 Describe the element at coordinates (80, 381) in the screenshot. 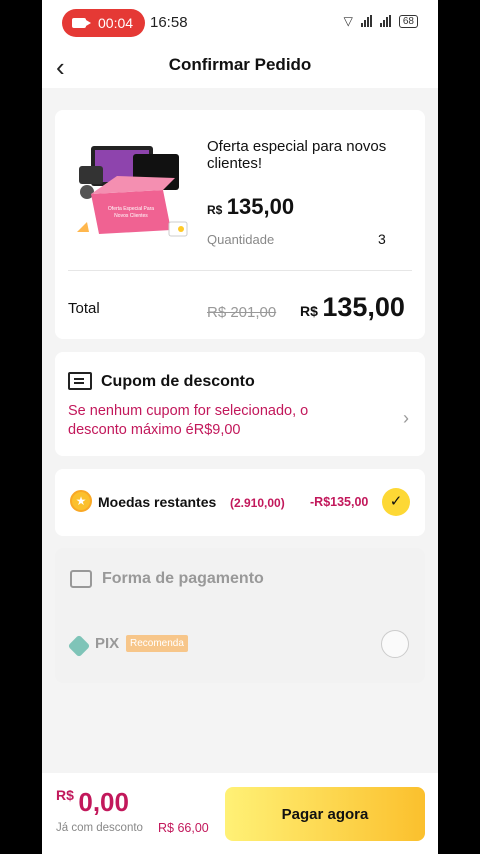

I see `ticket-icon` at that location.